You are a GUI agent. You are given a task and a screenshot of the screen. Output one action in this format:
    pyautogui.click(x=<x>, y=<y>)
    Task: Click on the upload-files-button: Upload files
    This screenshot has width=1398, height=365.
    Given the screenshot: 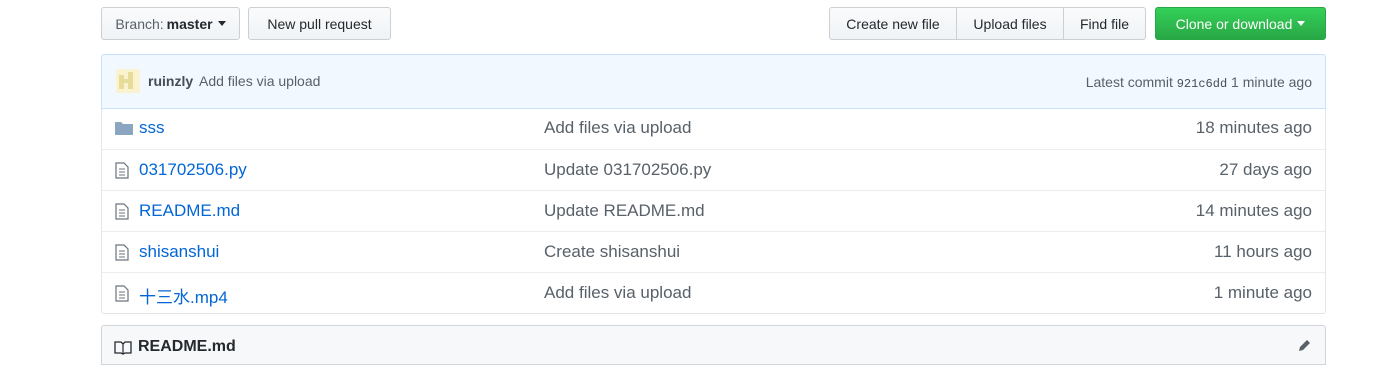 What is the action you would take?
    pyautogui.click(x=1010, y=23)
    